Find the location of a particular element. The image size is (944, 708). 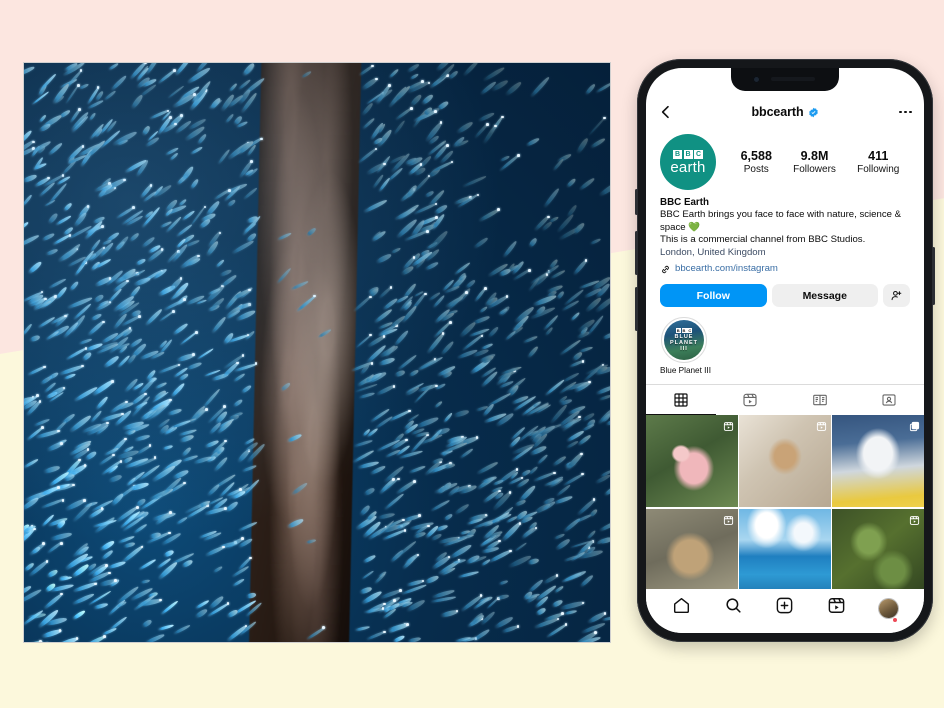

app-header: bbcearth is located at coordinates (785, 112).